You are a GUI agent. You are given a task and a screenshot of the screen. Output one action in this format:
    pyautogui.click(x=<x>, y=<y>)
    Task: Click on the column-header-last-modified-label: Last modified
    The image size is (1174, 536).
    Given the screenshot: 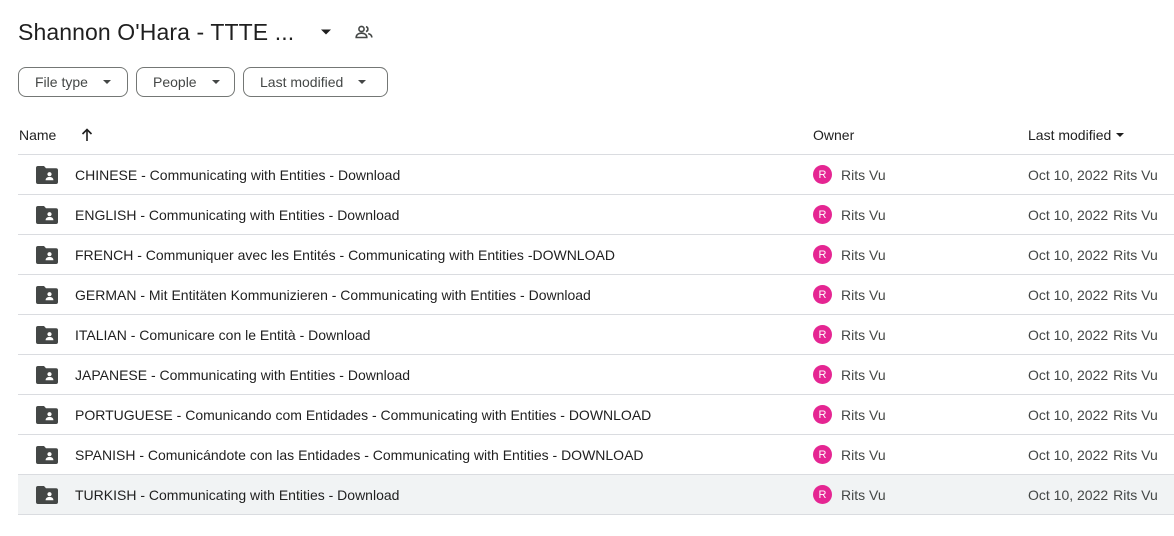 What is the action you would take?
    pyautogui.click(x=1070, y=135)
    